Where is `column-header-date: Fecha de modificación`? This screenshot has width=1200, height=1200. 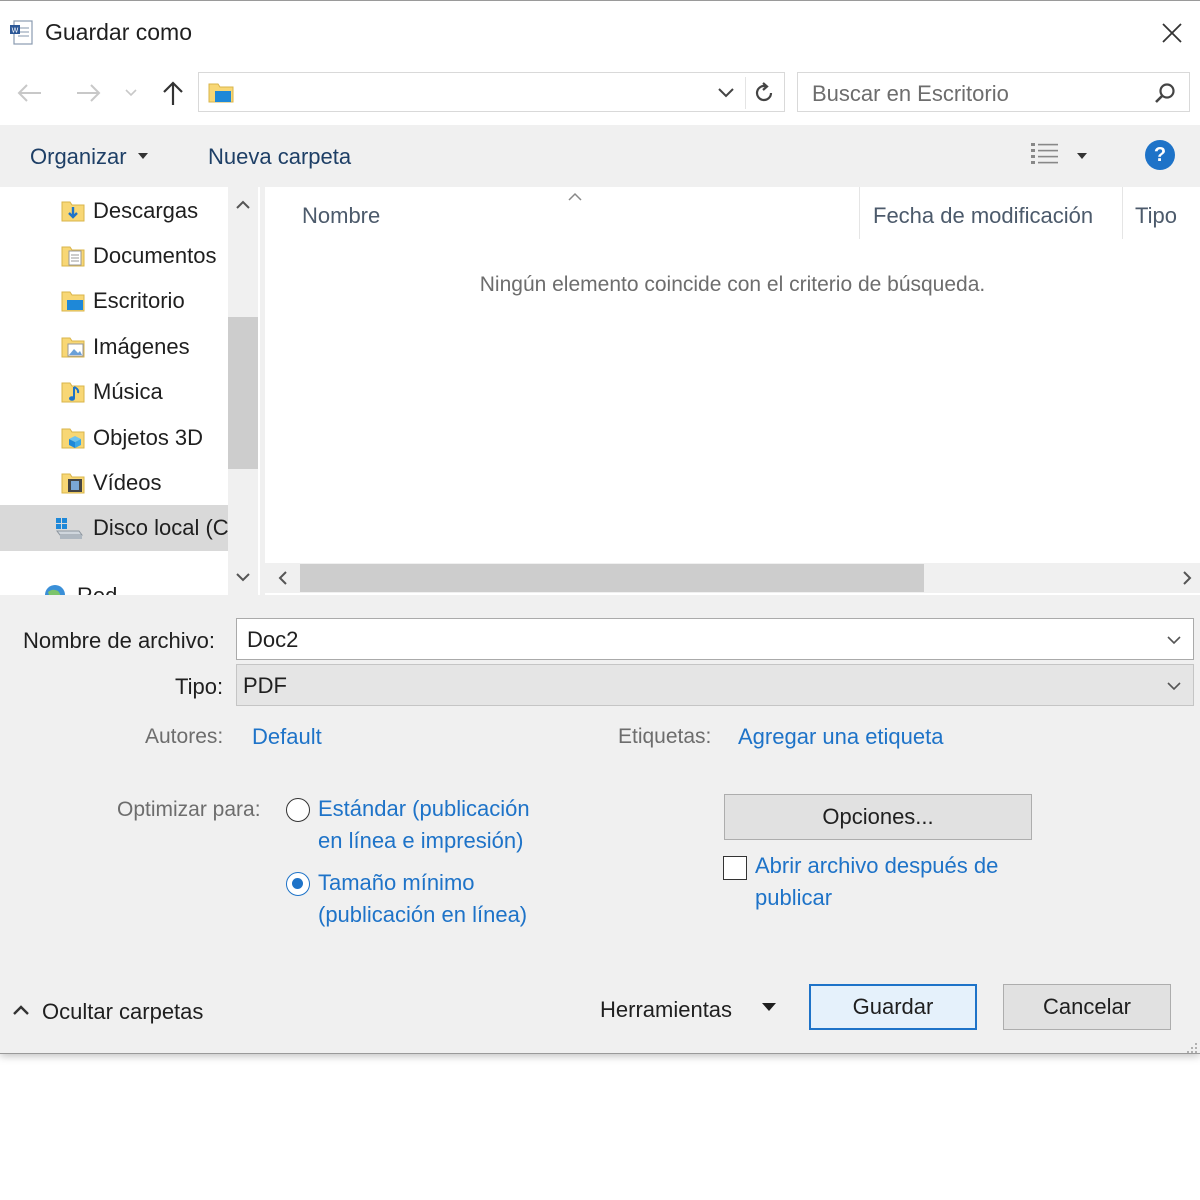 column-header-date: Fecha de modificación is located at coordinates (983, 216).